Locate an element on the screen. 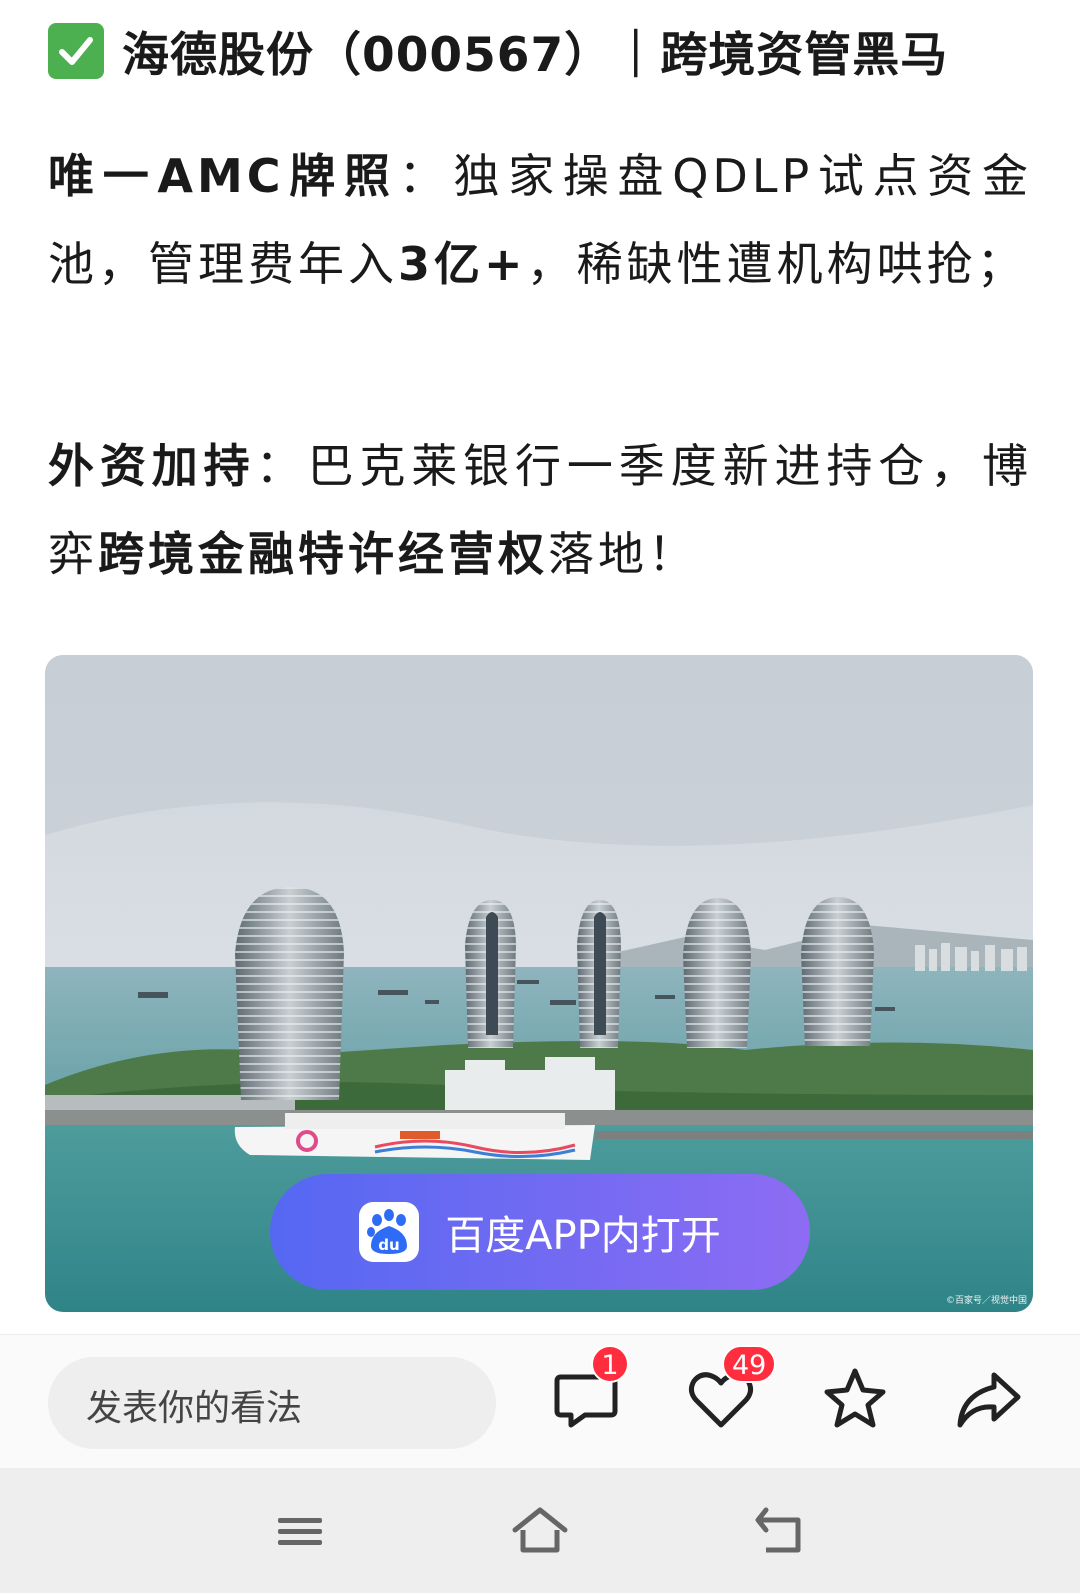 The image size is (1080, 1593). paragraph-amc-license: 唯一AMC牌照：独家操盘QDLP试点资金池，管理费年入3亿+，稀缺性遭机构哄抢； is located at coordinates (540, 220).